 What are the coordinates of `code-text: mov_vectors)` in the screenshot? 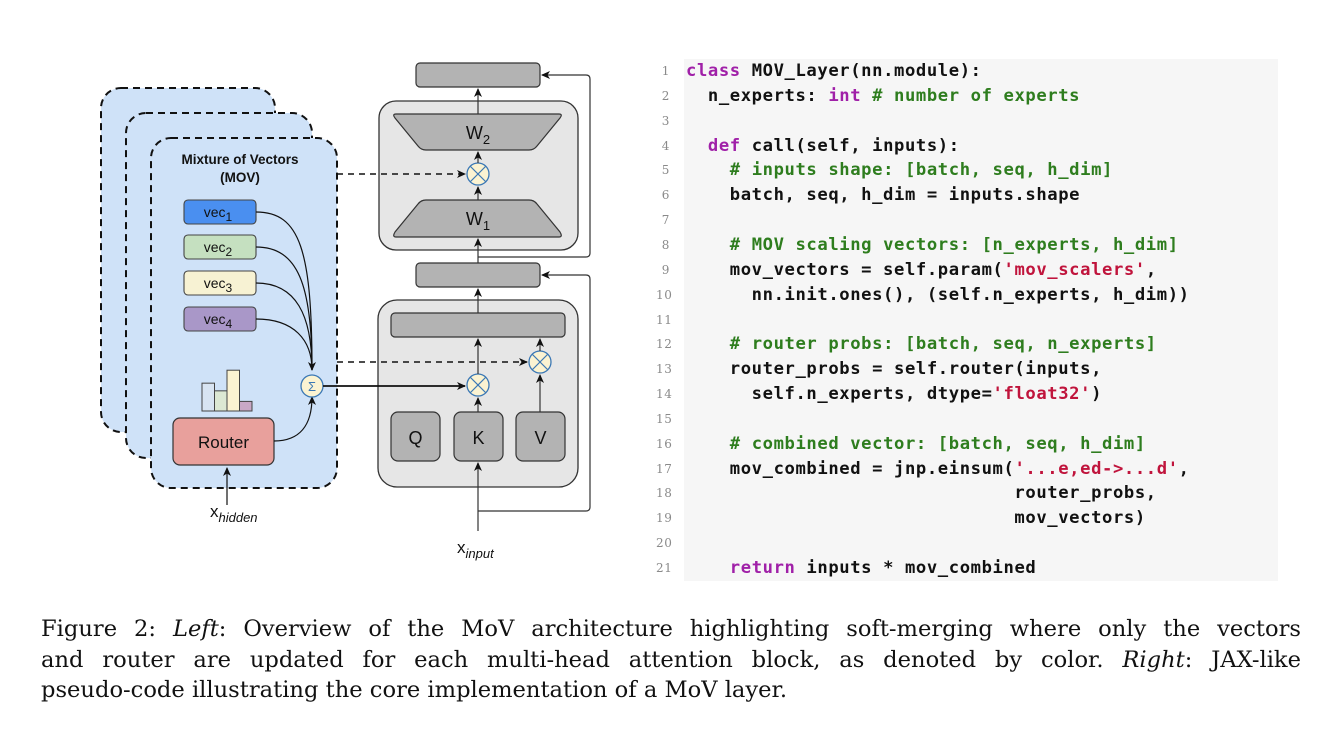 It's located at (916, 518).